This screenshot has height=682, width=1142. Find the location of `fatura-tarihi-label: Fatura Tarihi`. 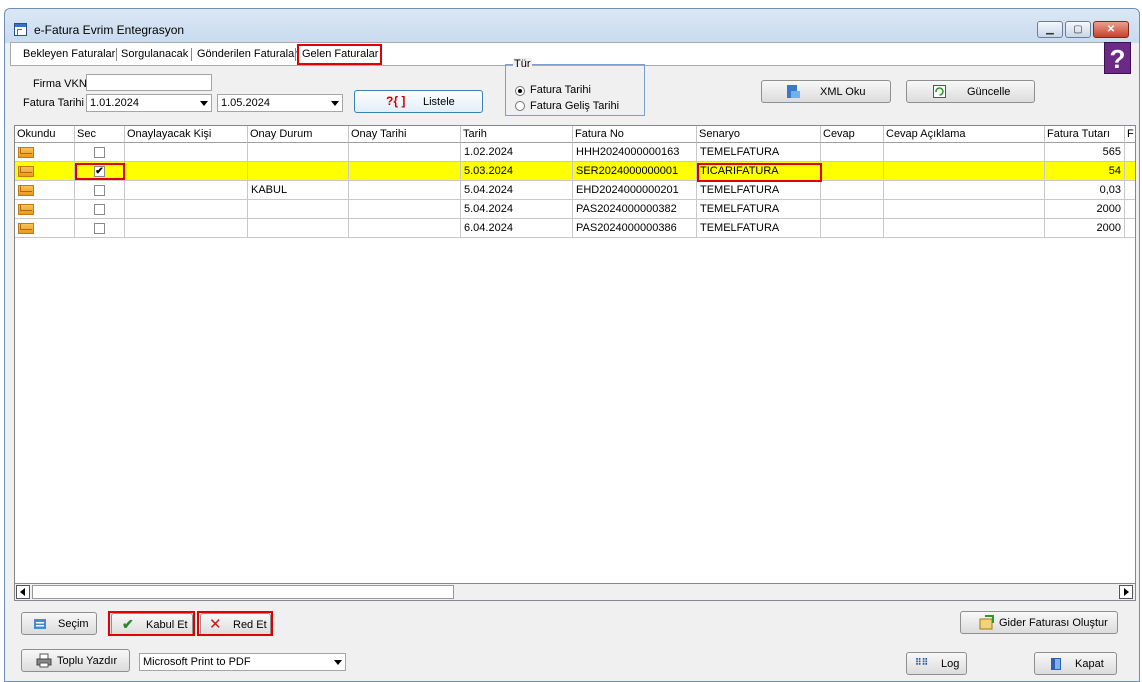

fatura-tarihi-label: Fatura Tarihi is located at coordinates (53, 103).